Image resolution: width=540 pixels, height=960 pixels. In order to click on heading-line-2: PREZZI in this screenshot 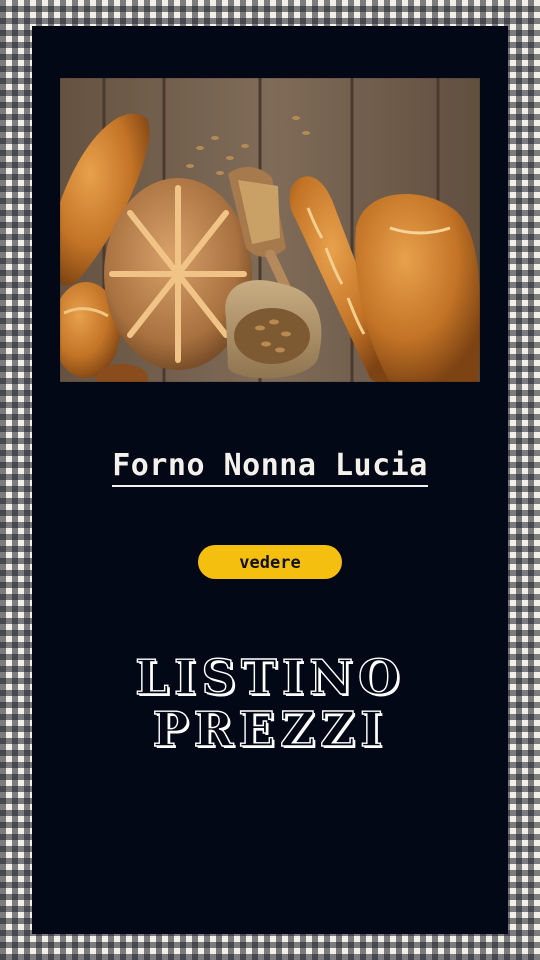, I will do `click(270, 730)`.